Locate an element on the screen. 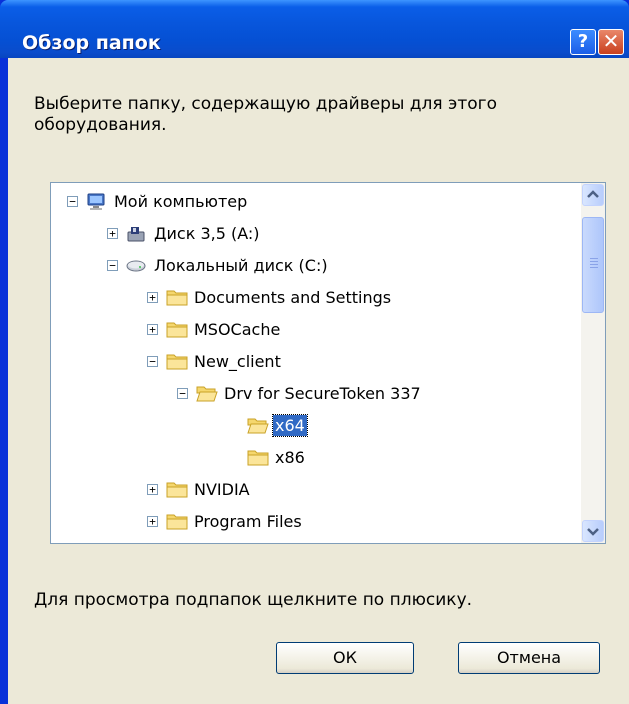  scroll-up-button is located at coordinates (593, 195).